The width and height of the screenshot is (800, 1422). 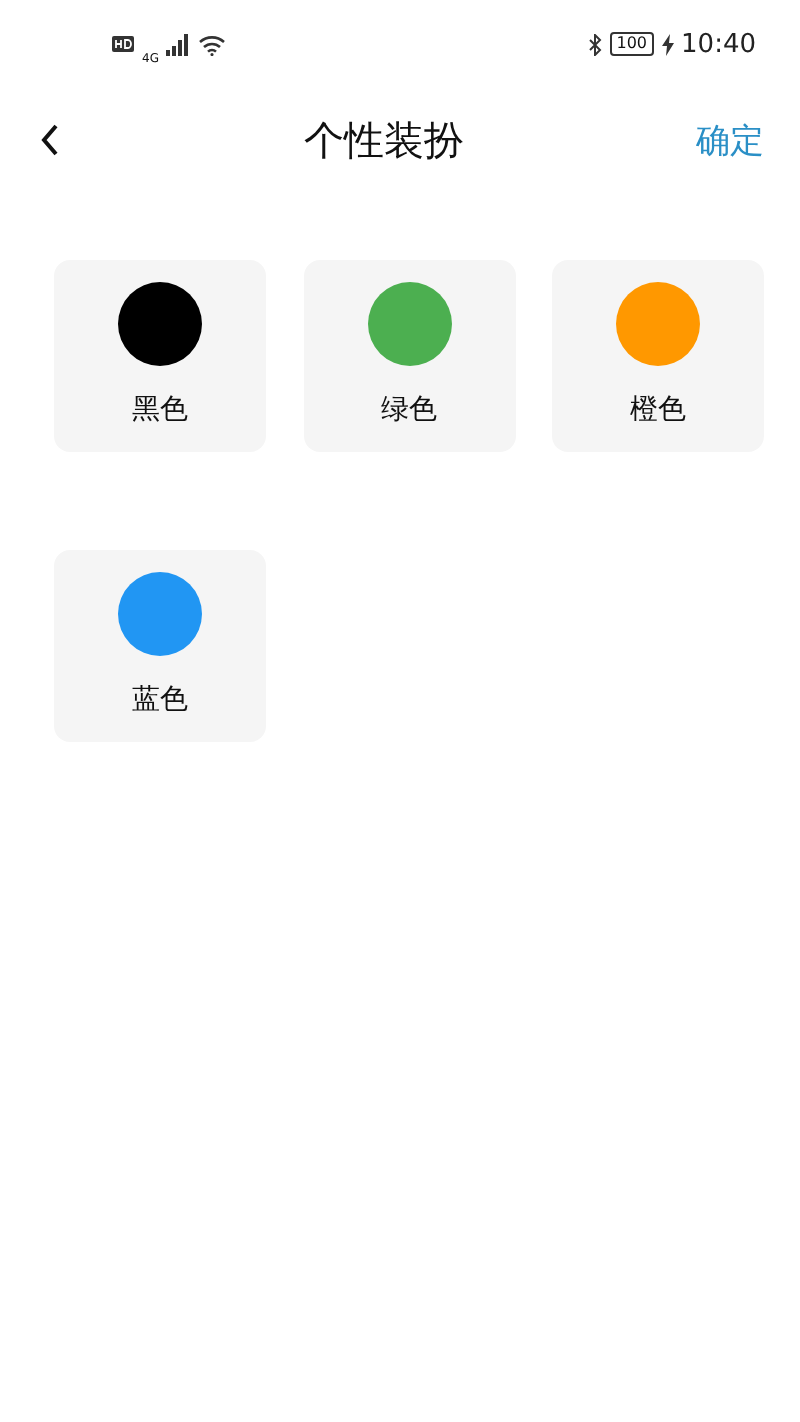 I want to click on confirm-button: 确定, so click(x=730, y=140).